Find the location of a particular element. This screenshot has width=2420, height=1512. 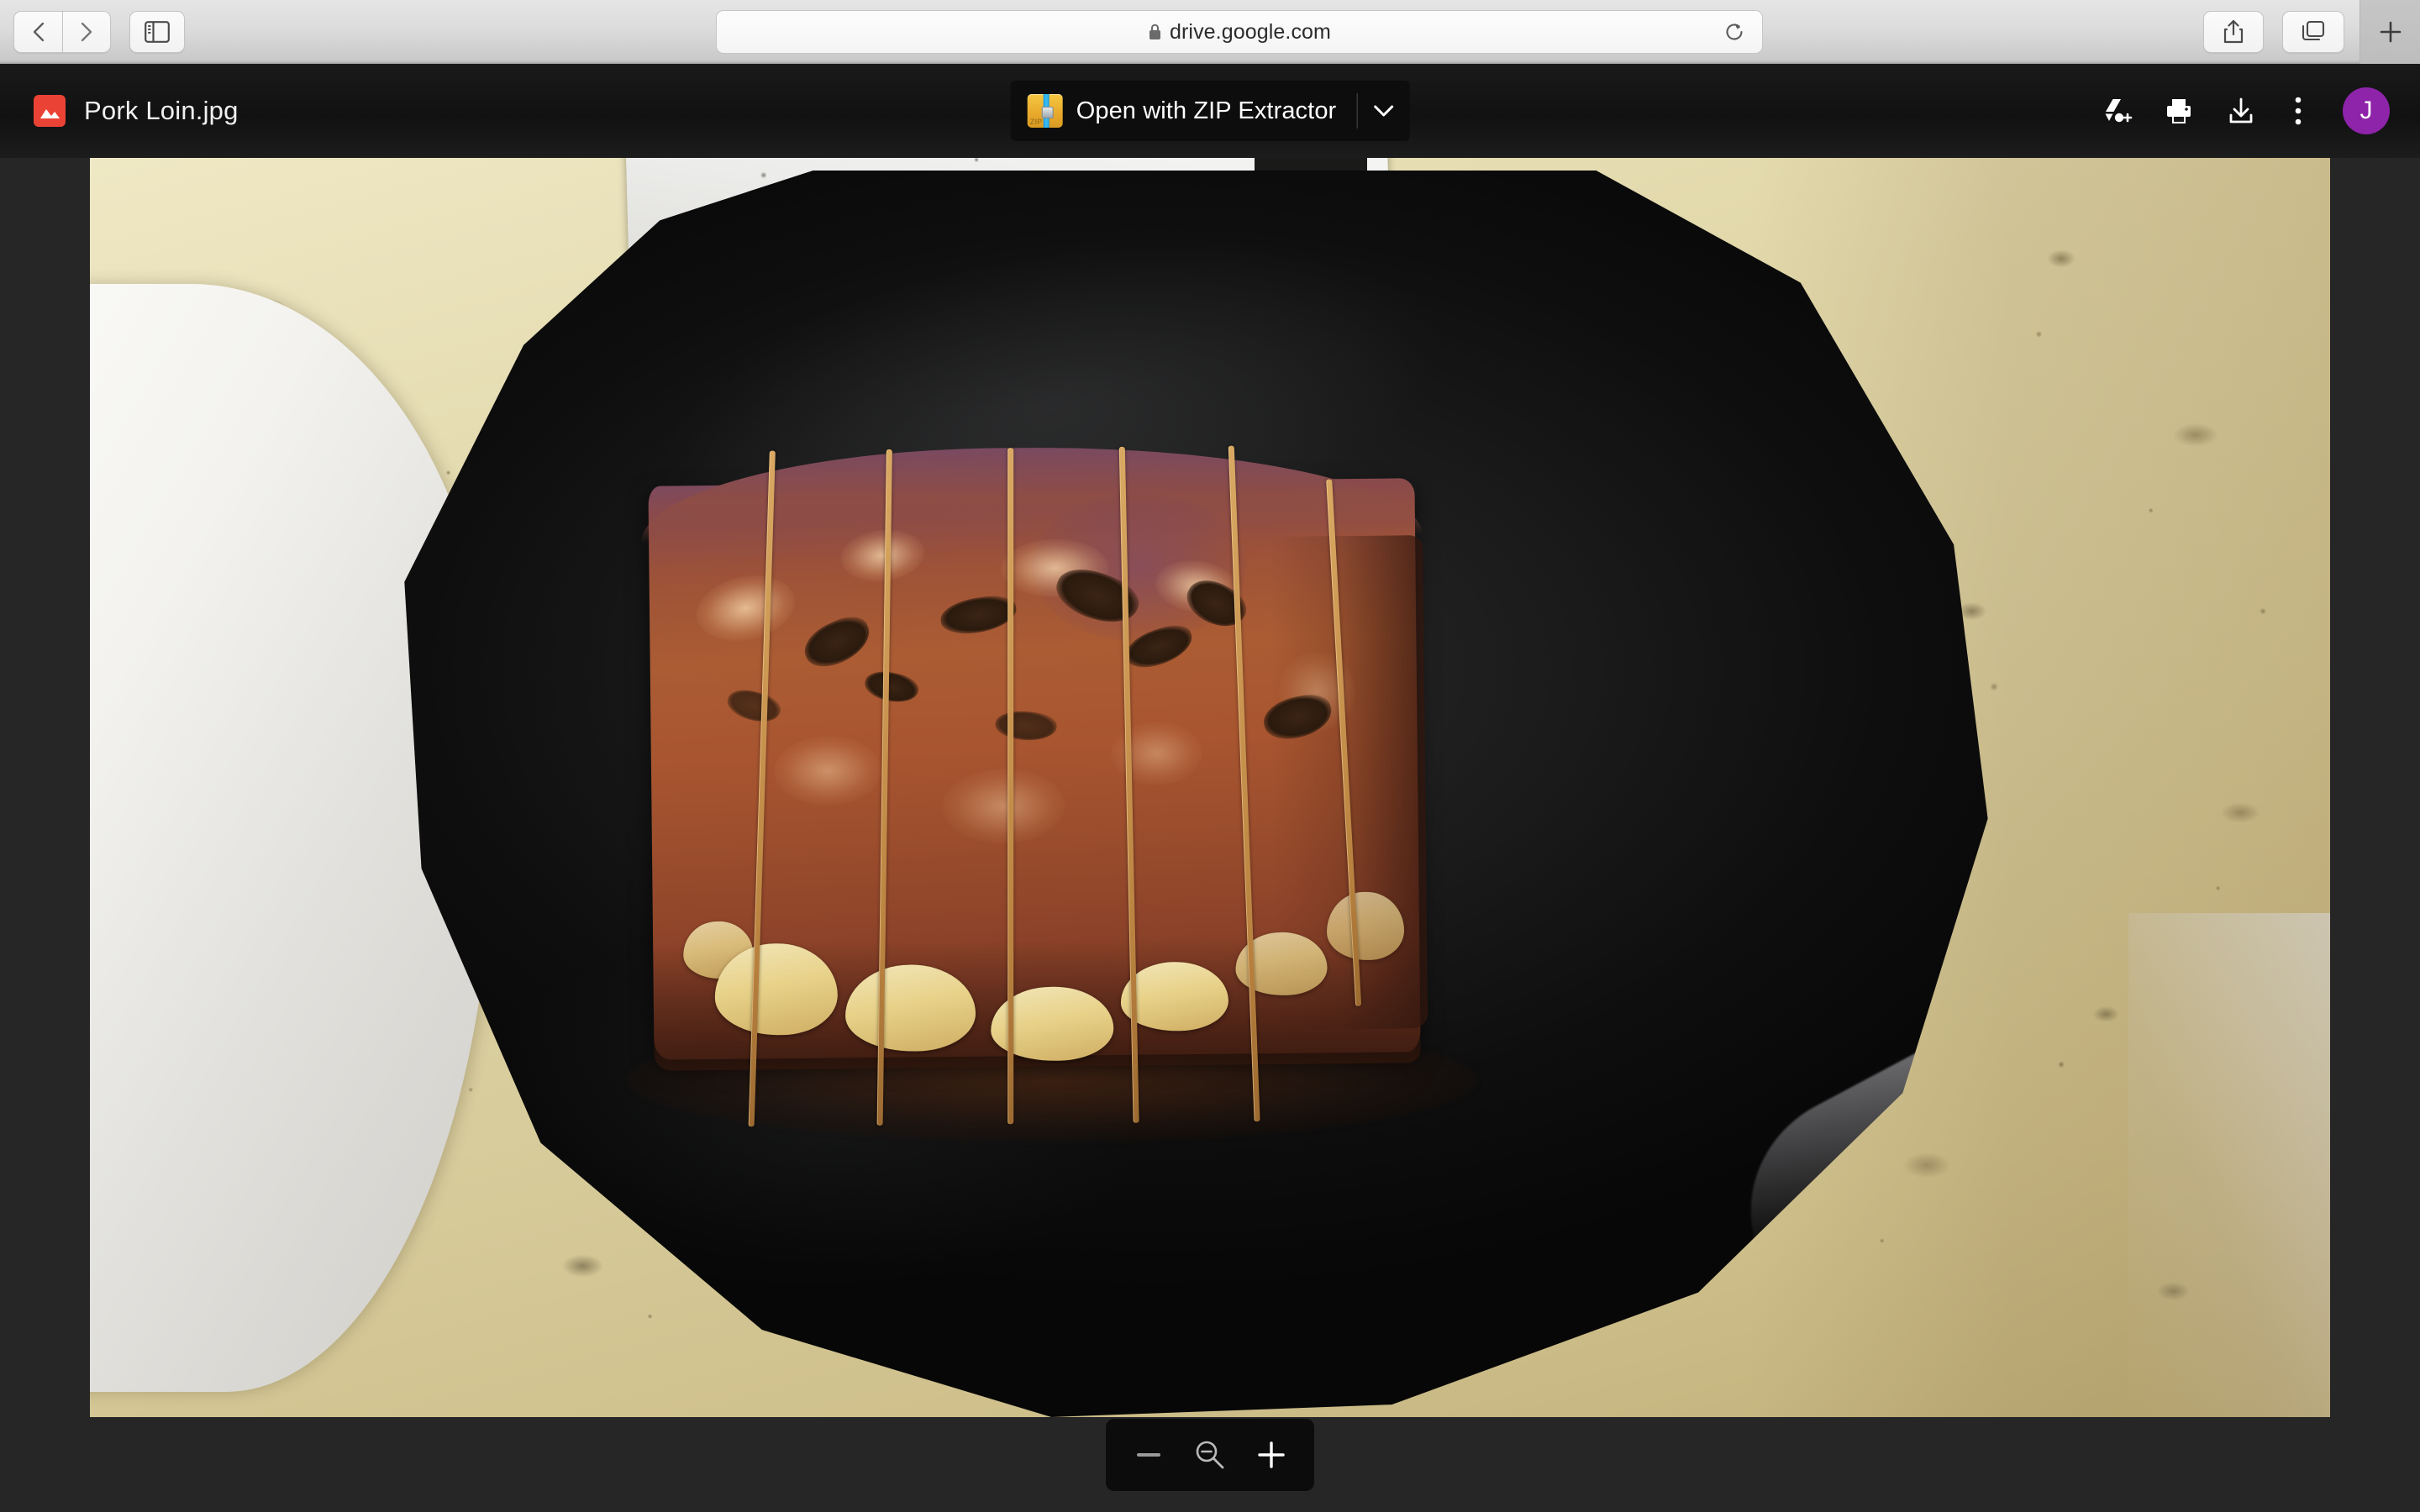

open-with-zip-extractor-button: ZIP Open with ZIP Extractor is located at coordinates (1210, 111).